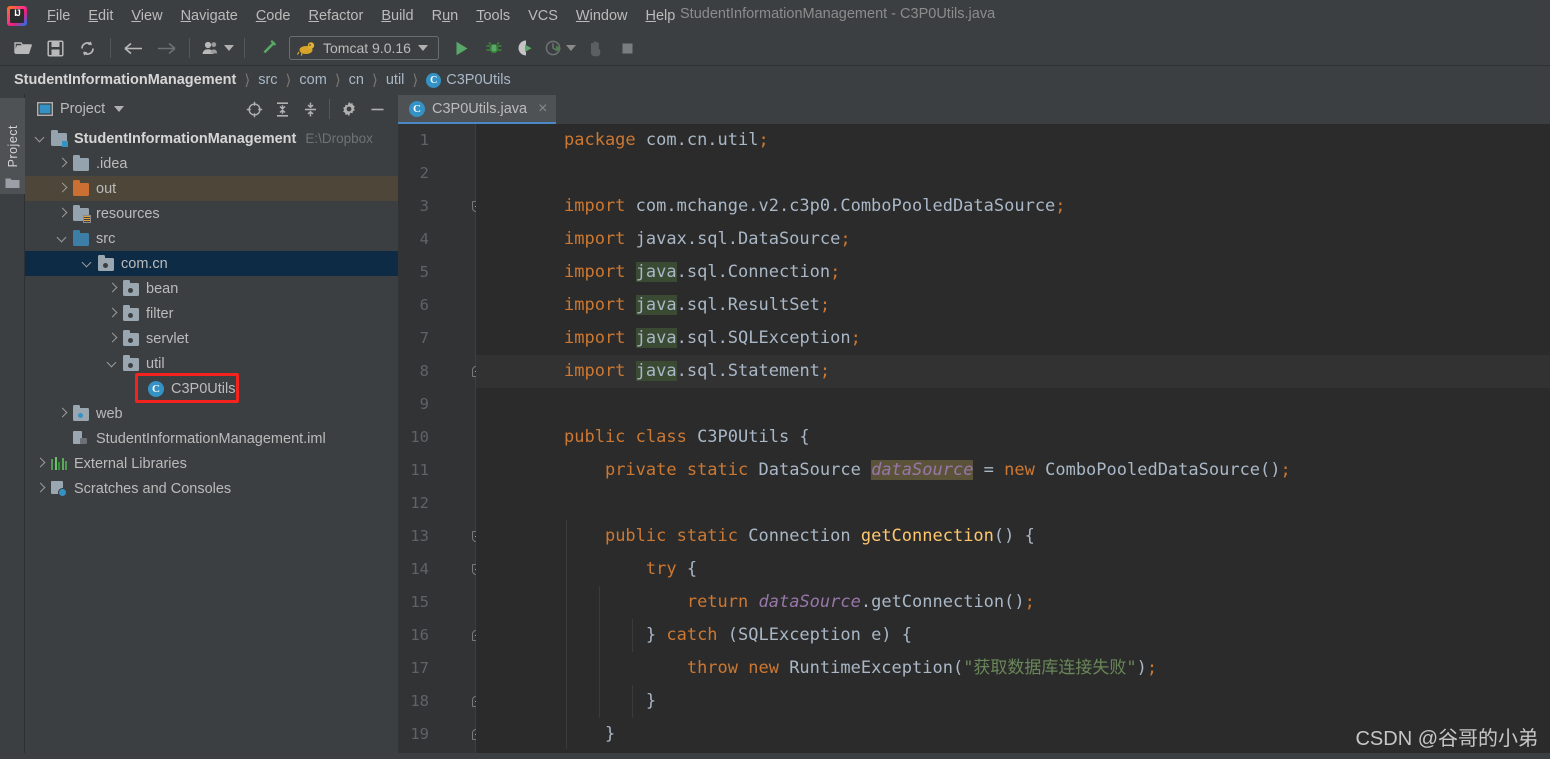  What do you see at coordinates (211, 238) in the screenshot?
I see `tree-item-src: src` at bounding box center [211, 238].